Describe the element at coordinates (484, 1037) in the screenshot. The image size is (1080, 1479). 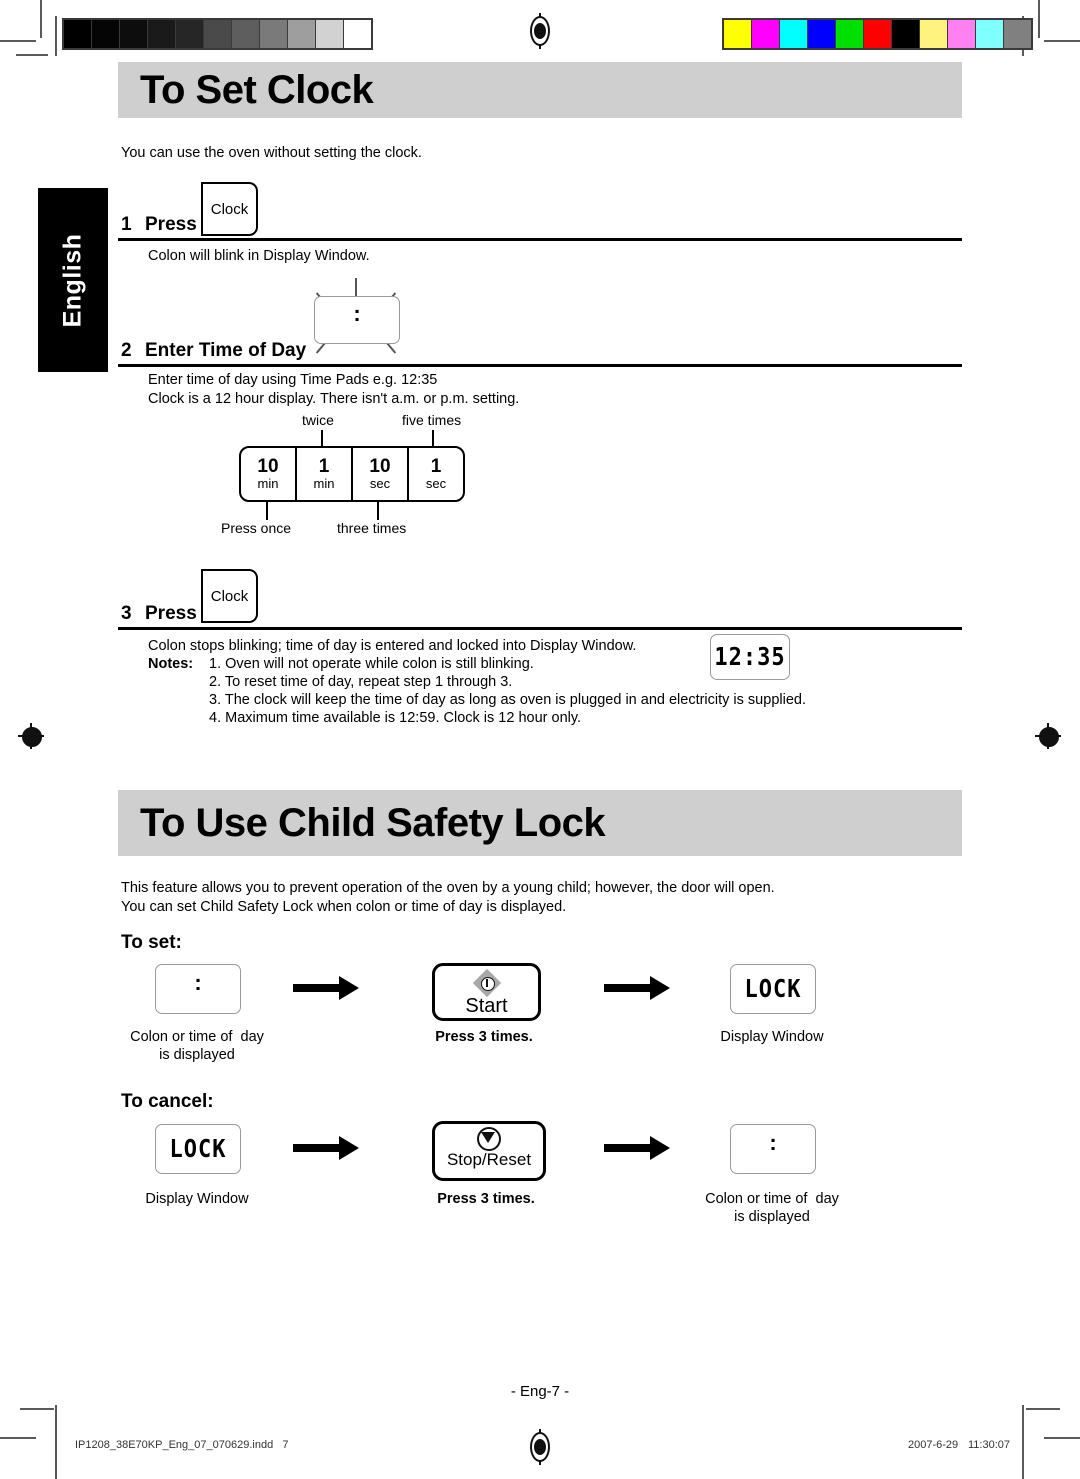
I see `to-set-button-caption: Press 3 times.` at that location.